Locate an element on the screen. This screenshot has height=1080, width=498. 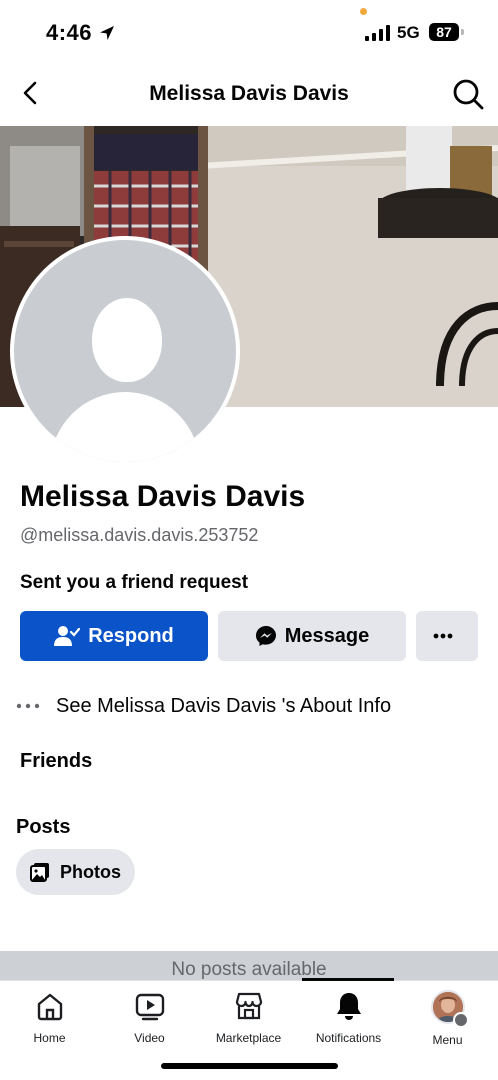
tab-notifications-label: Notifications is located at coordinates (348, 1038).